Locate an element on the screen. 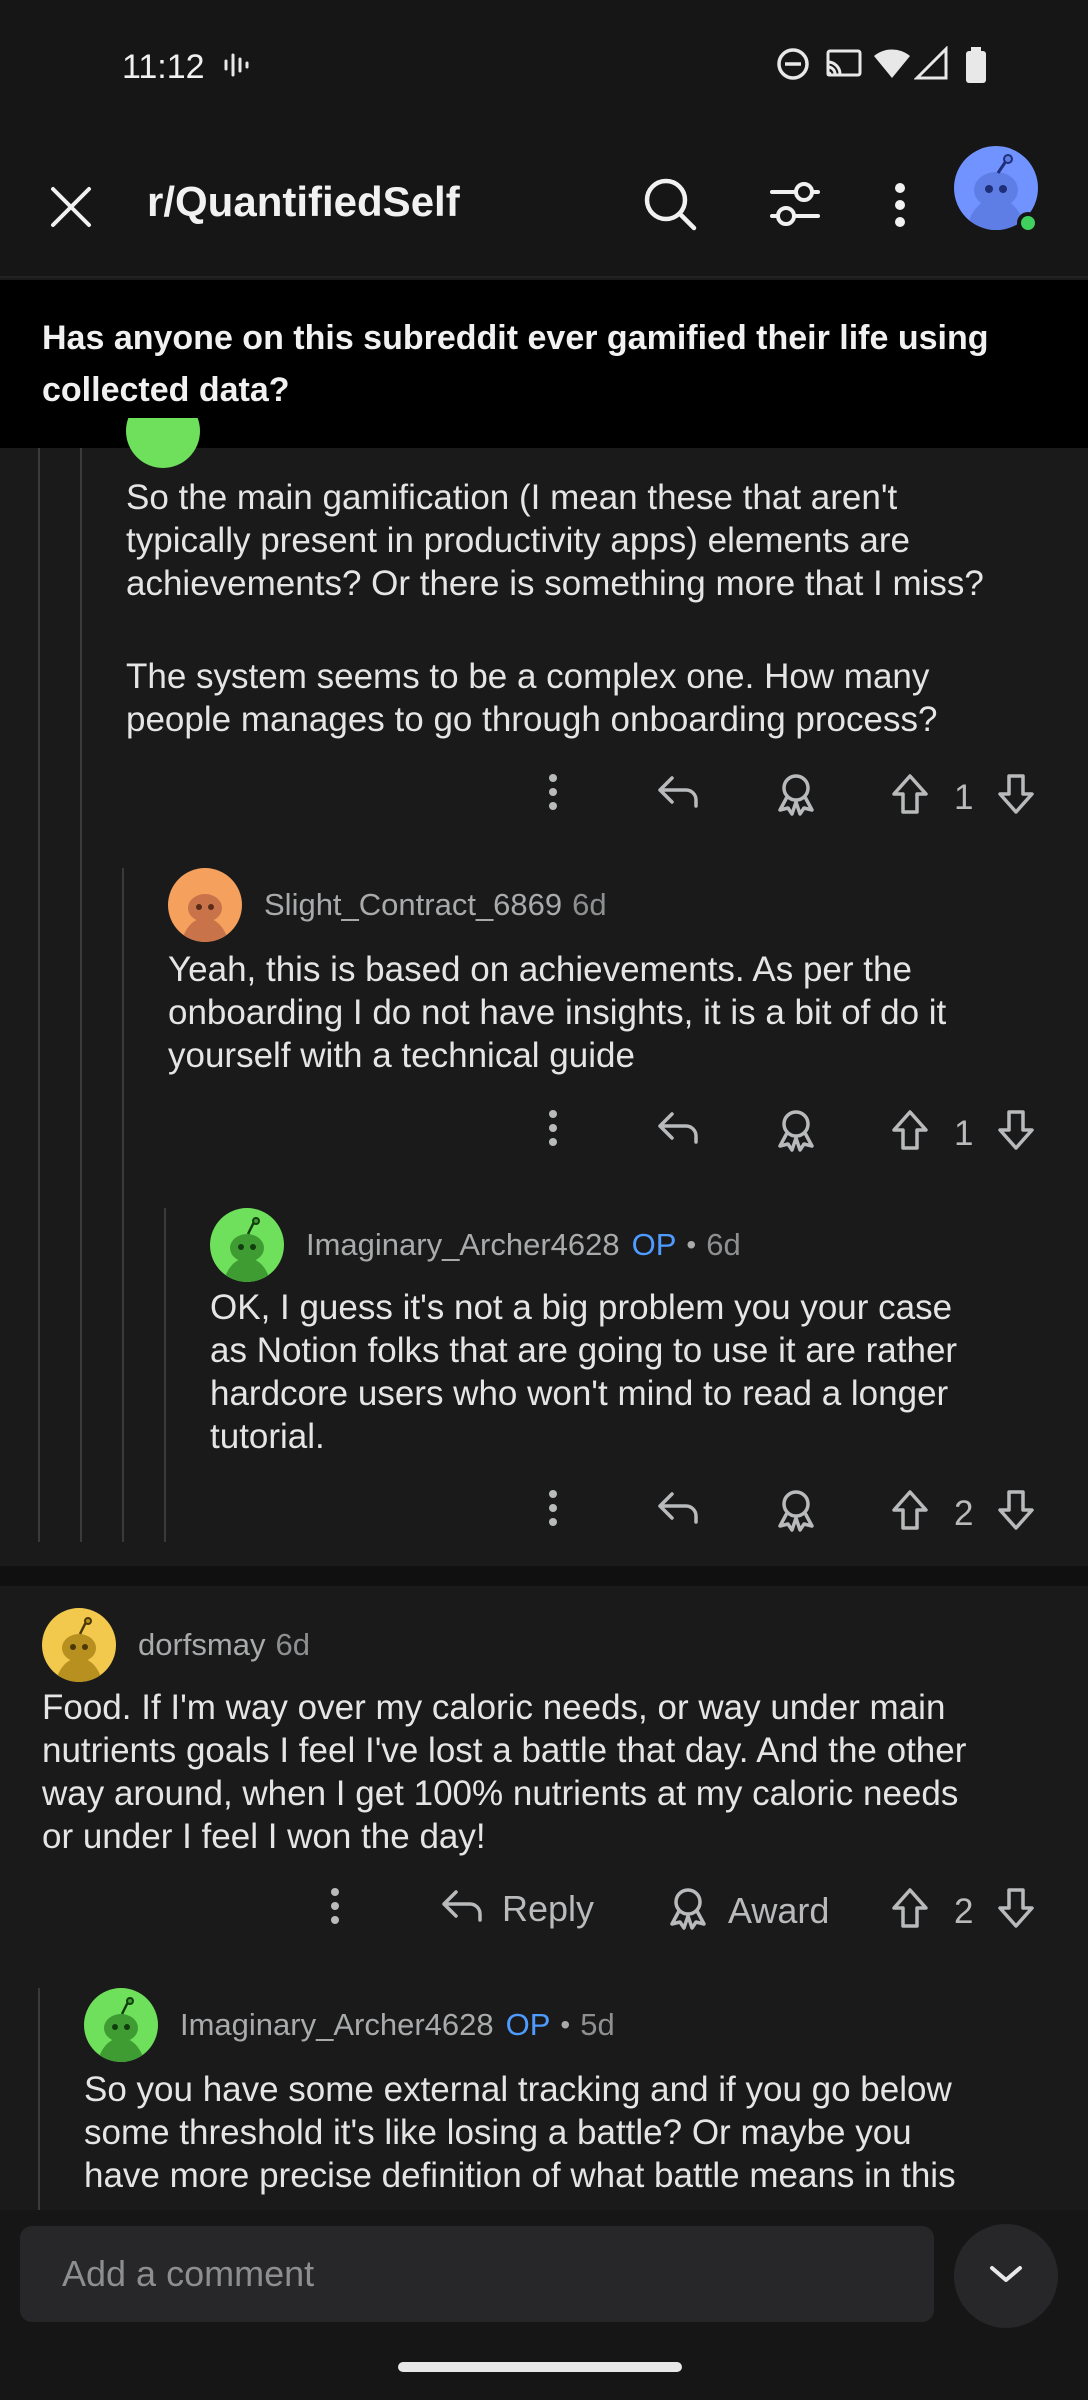 The image size is (1088, 2400). comment-header: Imaginary_Archer4628 OP • 5d is located at coordinates (349, 2025).